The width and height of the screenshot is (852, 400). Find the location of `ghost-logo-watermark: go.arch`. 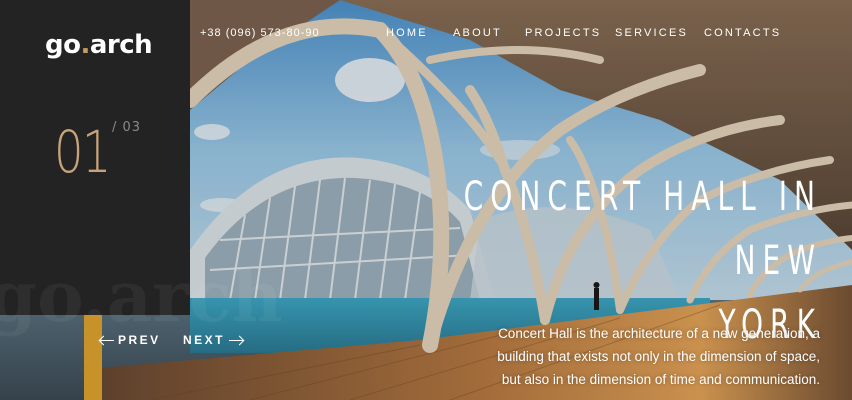

ghost-logo-watermark: go.arch is located at coordinates (141, 296).